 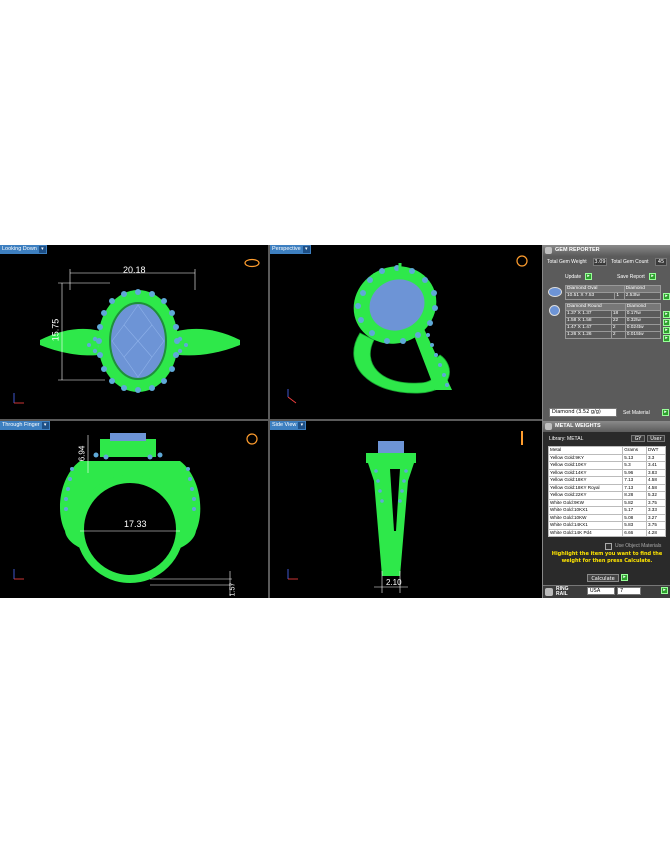 I want to click on dimension-width: 20.18, so click(x=134, y=270).